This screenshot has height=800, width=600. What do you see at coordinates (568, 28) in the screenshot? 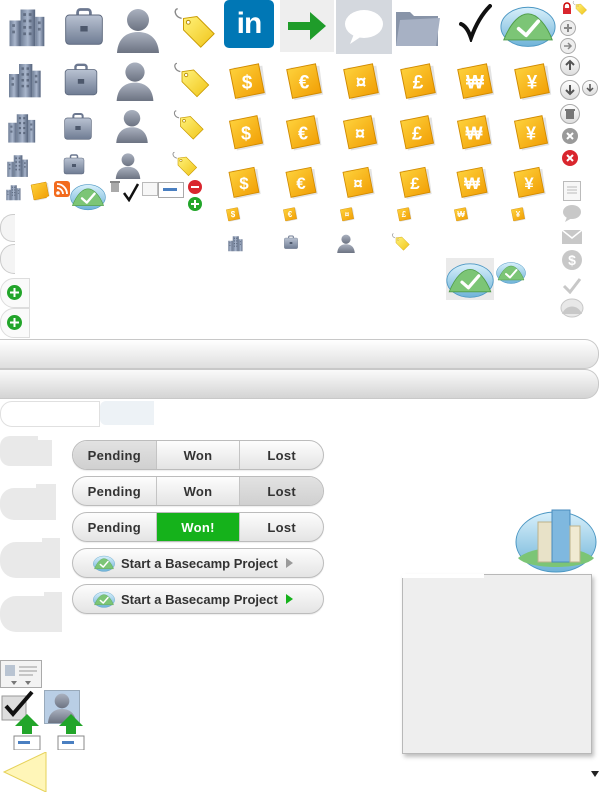
I see `add-icon-gray` at bounding box center [568, 28].